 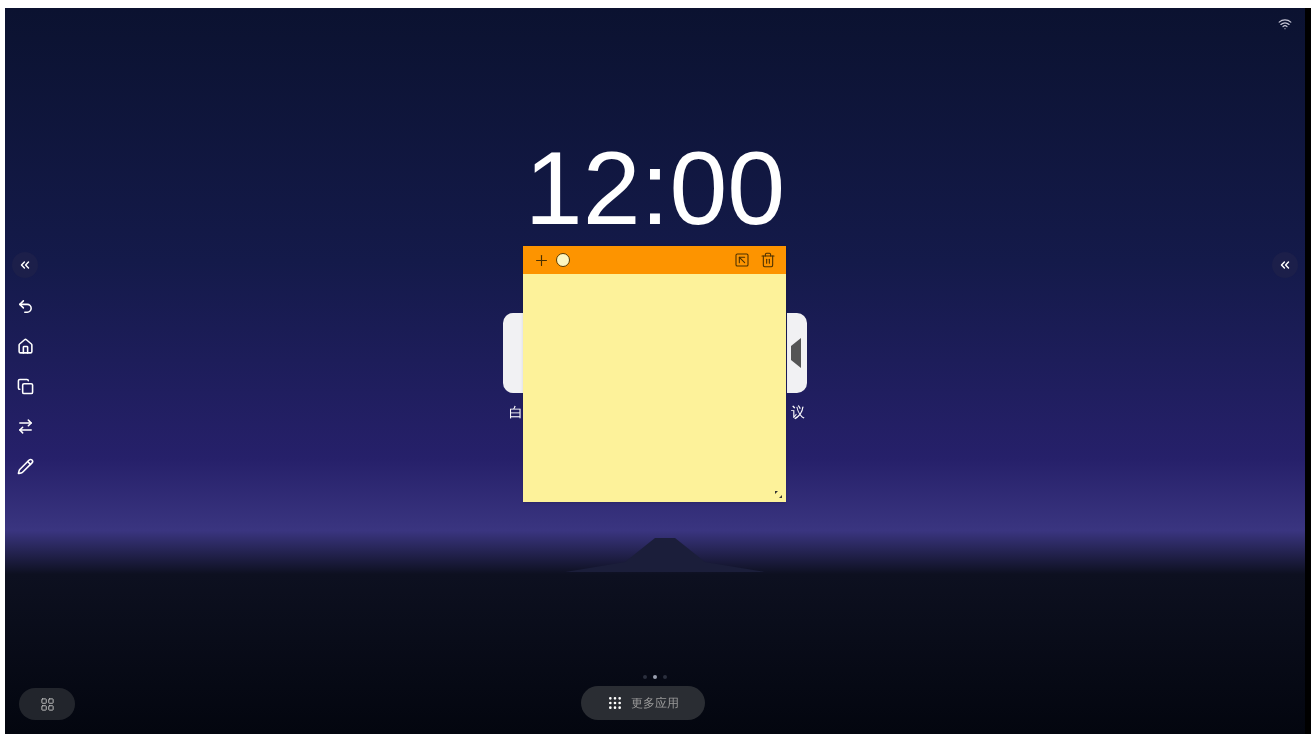 What do you see at coordinates (516, 412) in the screenshot?
I see `app-label: 白` at bounding box center [516, 412].